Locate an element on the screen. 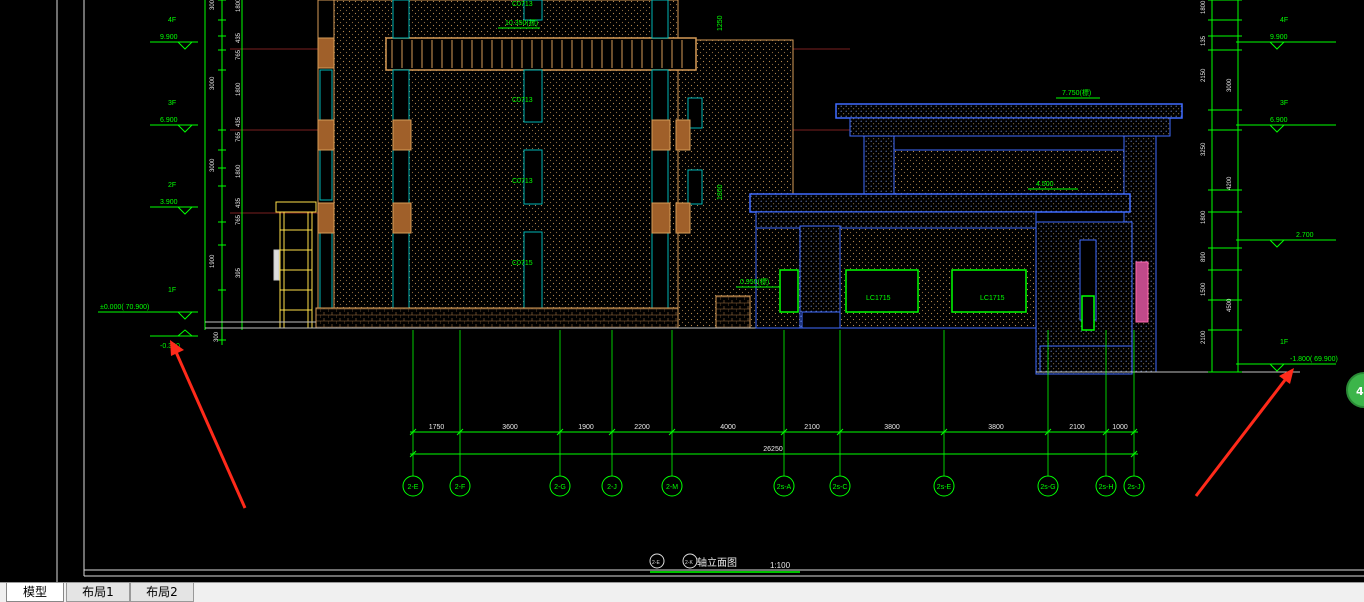  right-elevation-label: 6.900 is located at coordinates (1279, 120).